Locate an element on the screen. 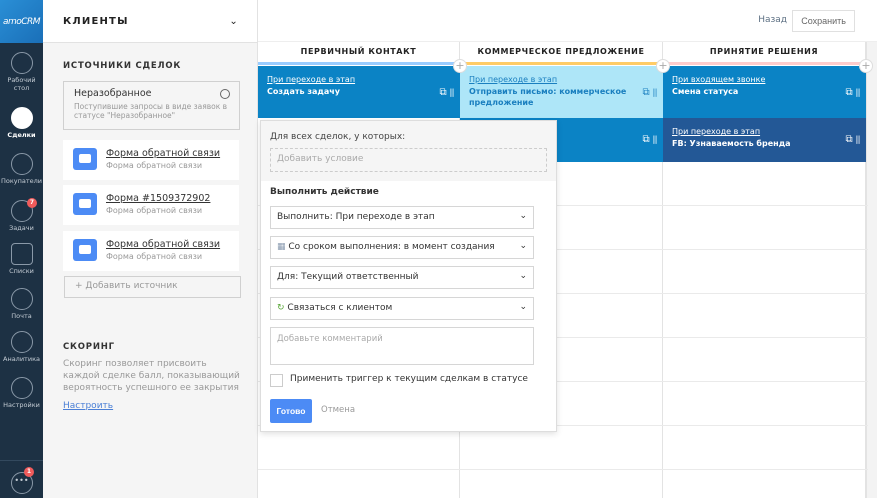 This screenshot has width=877, height=498. nav-lists: Списки is located at coordinates (21, 259).